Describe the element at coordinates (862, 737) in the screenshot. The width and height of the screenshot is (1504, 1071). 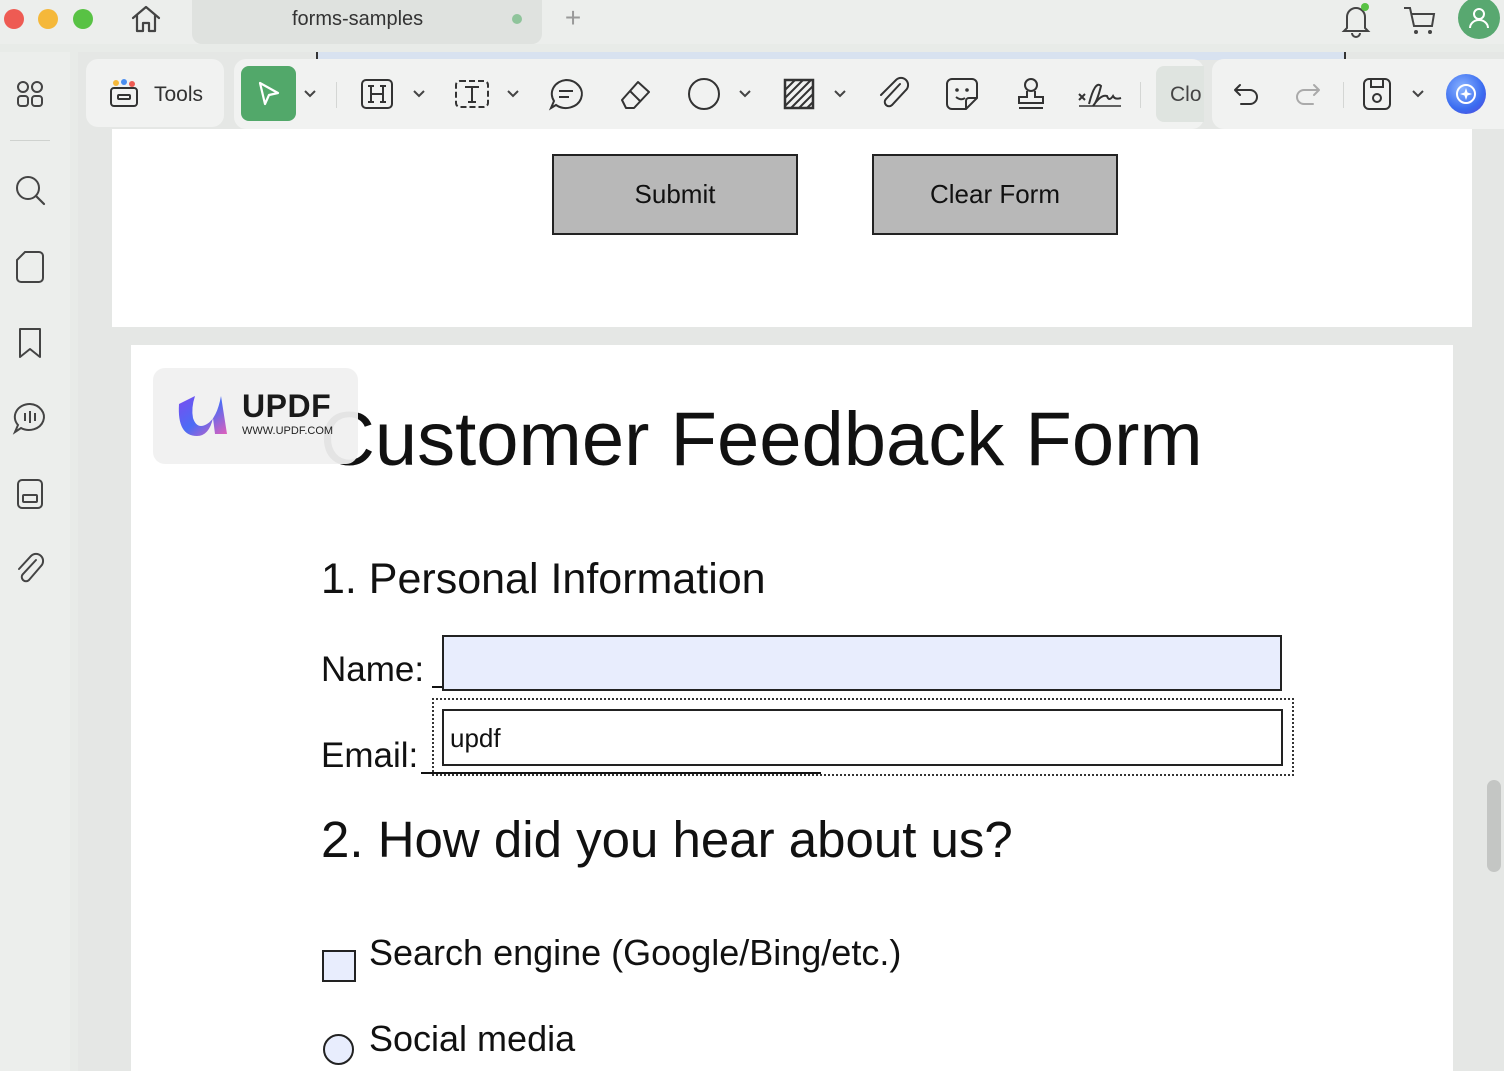
I see `email-field: updf` at that location.